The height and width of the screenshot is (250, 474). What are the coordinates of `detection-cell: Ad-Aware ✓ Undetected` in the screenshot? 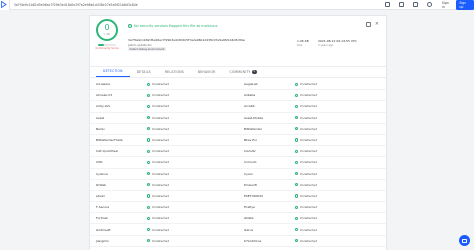 It's located at (164, 84).